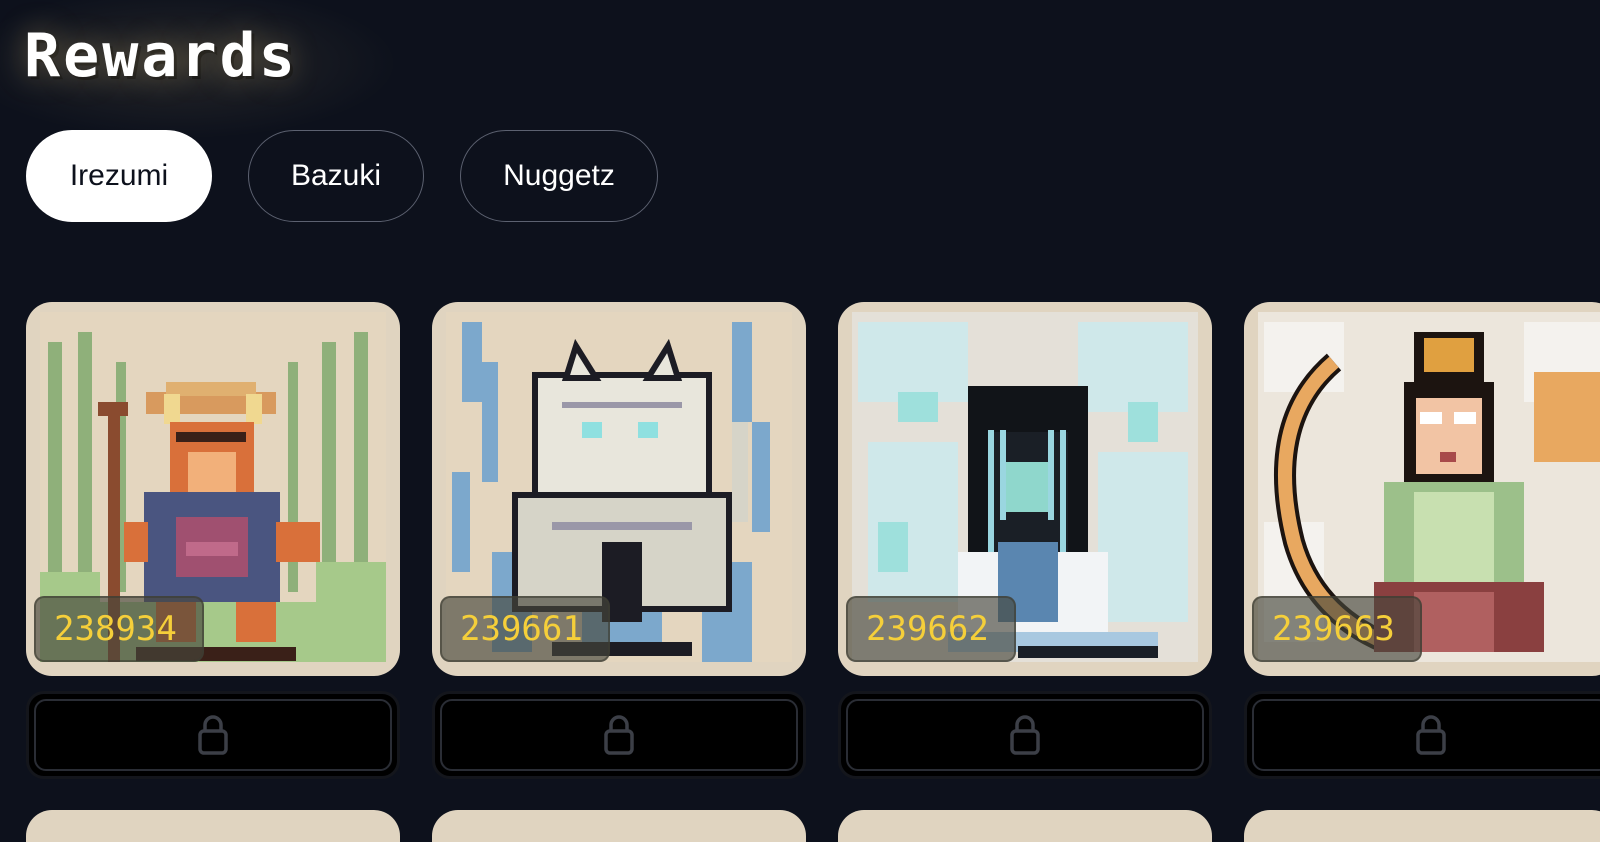  What do you see at coordinates (119, 629) in the screenshot?
I see `token-id-badge: 238934` at bounding box center [119, 629].